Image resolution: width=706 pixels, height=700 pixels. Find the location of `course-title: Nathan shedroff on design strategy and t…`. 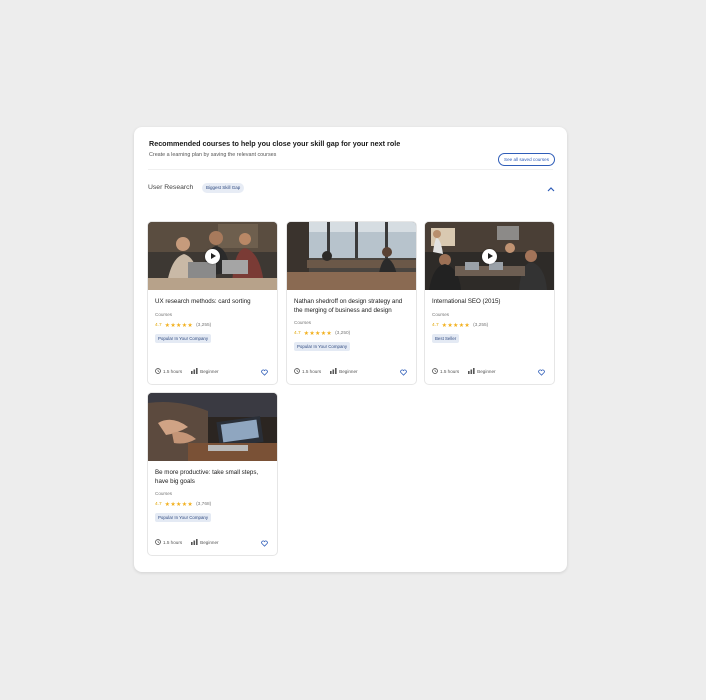

course-title: Nathan shedroff on design strategy and t… is located at coordinates (352, 306).